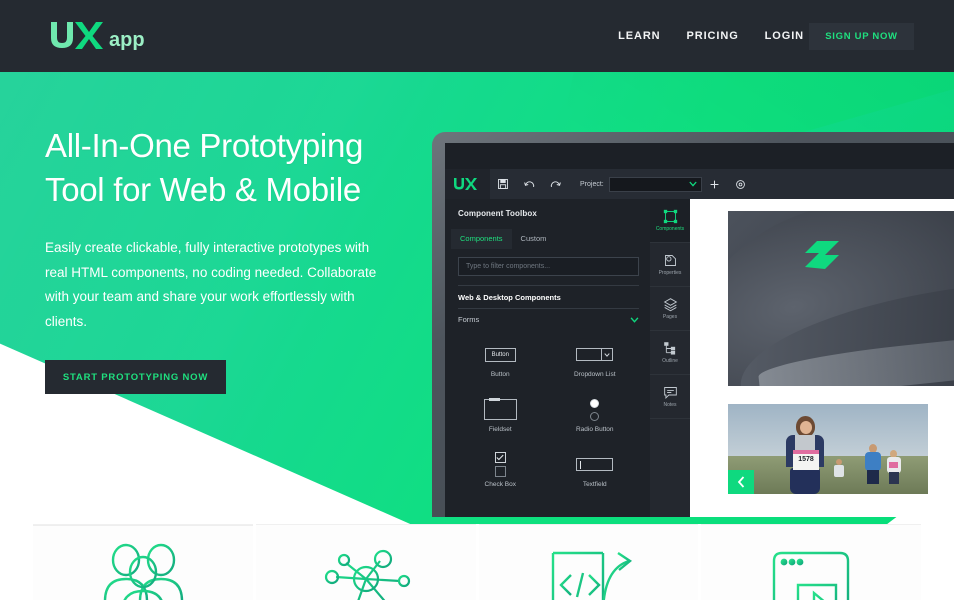  What do you see at coordinates (555, 184) in the screenshot?
I see `redo-icon` at bounding box center [555, 184].